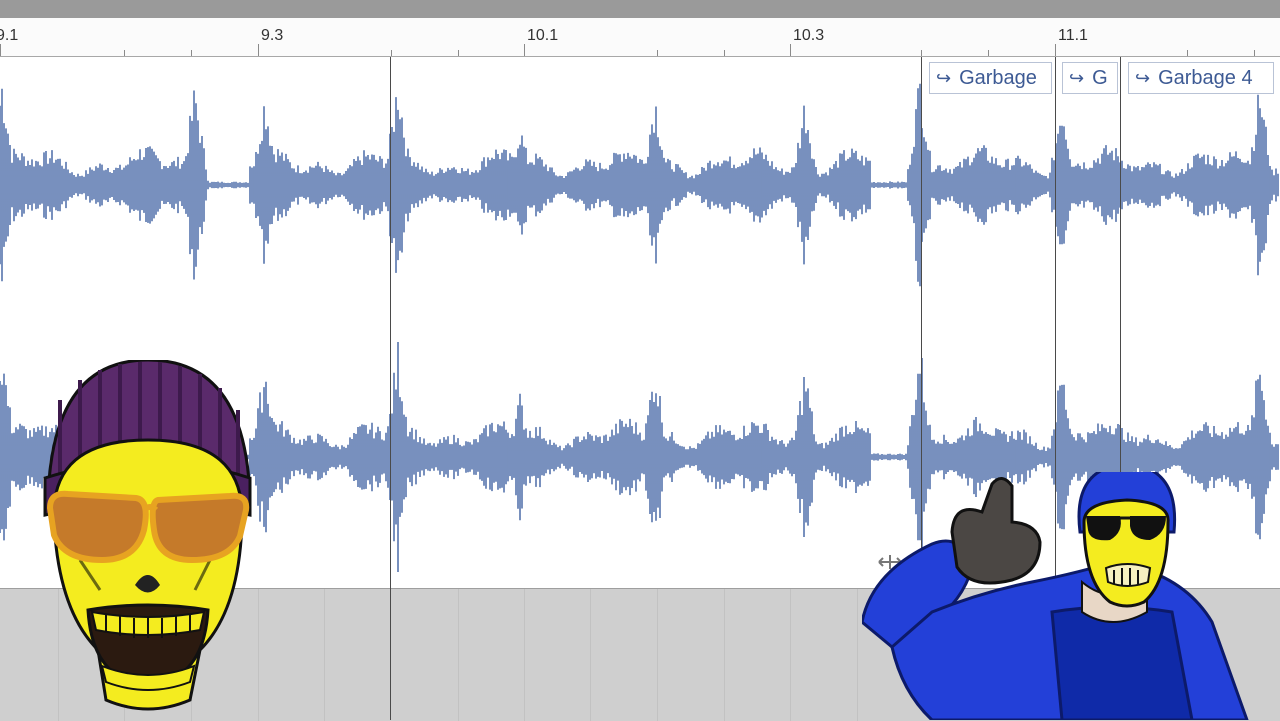 This screenshot has width=1280, height=721. Describe the element at coordinates (390, 388) in the screenshot. I see `clip-boundary` at that location.